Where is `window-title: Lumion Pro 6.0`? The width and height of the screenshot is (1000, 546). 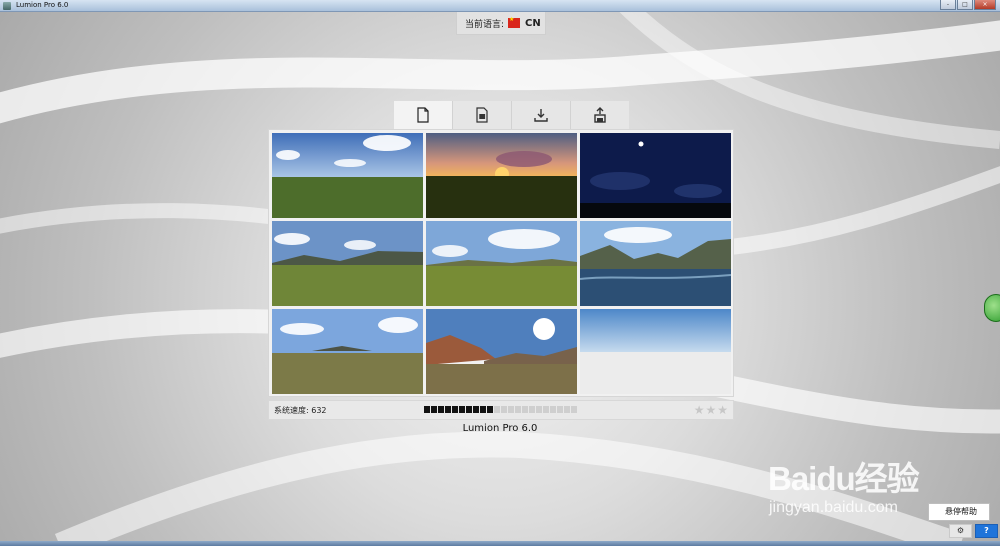 window-title: Lumion Pro 6.0 is located at coordinates (42, 5).